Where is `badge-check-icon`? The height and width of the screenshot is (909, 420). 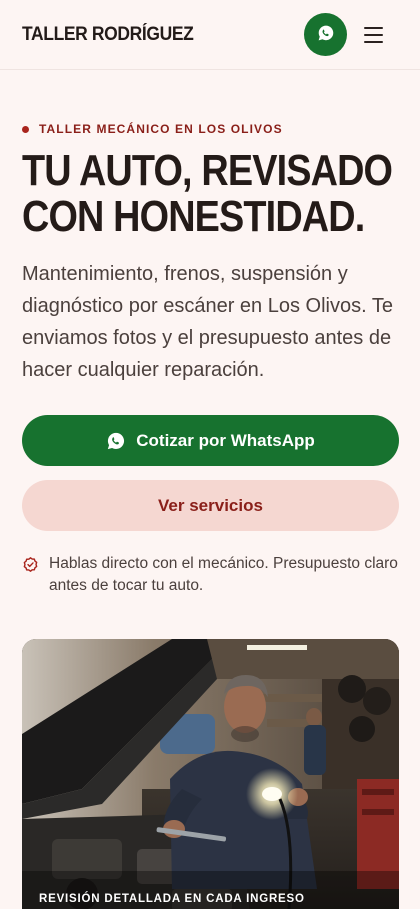
badge-check-icon is located at coordinates (30, 566).